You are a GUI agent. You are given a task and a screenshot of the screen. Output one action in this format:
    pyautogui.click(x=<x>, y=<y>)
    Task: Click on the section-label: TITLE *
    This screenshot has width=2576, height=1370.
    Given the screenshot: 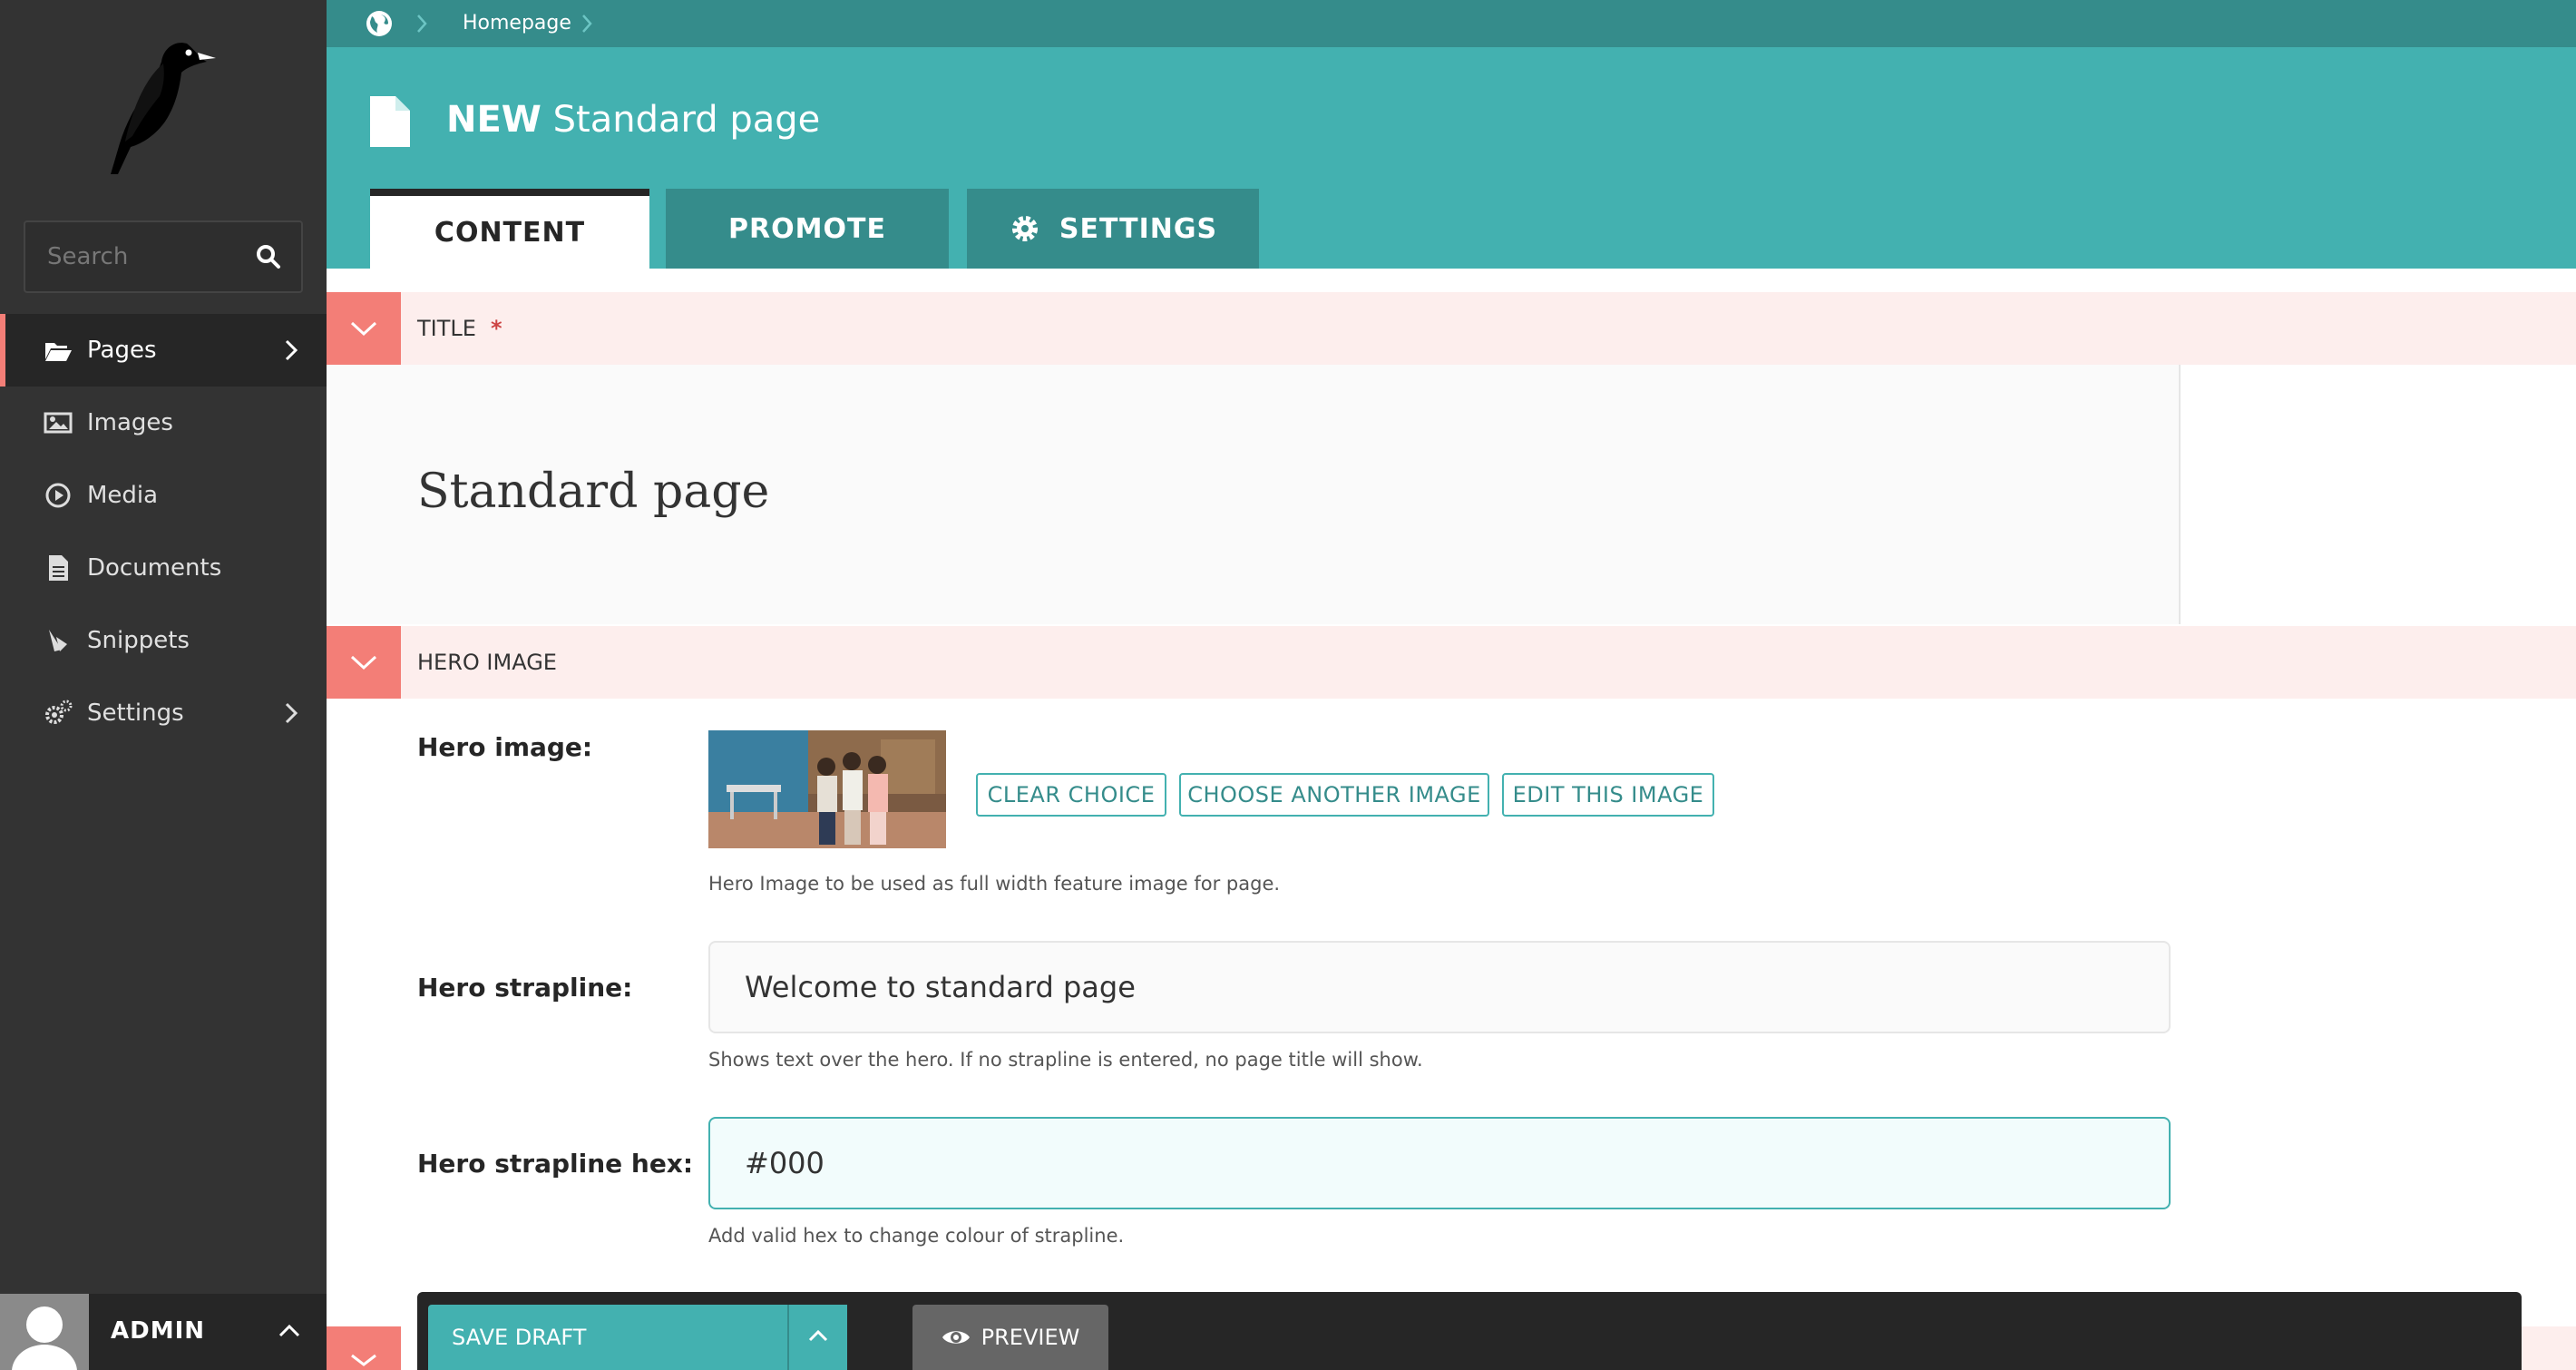 What is the action you would take?
    pyautogui.click(x=460, y=329)
    